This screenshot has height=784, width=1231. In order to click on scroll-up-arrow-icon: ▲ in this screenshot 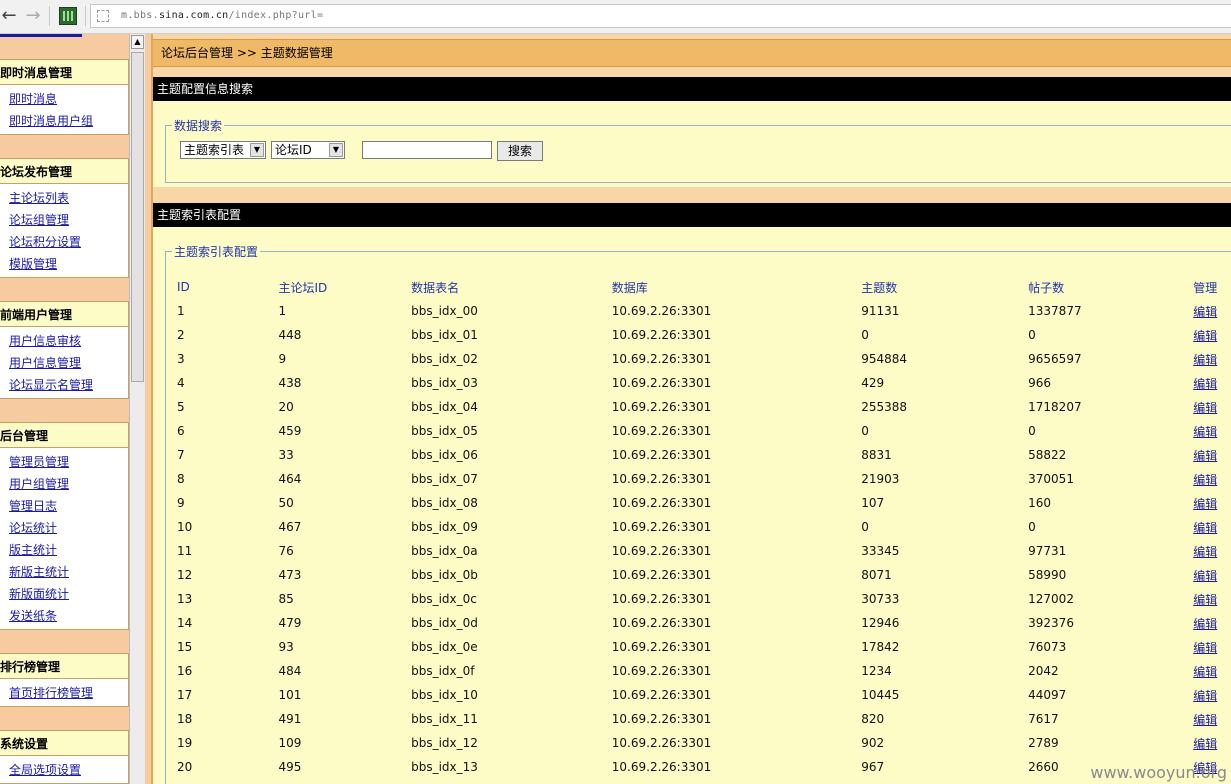, I will do `click(137, 42)`.